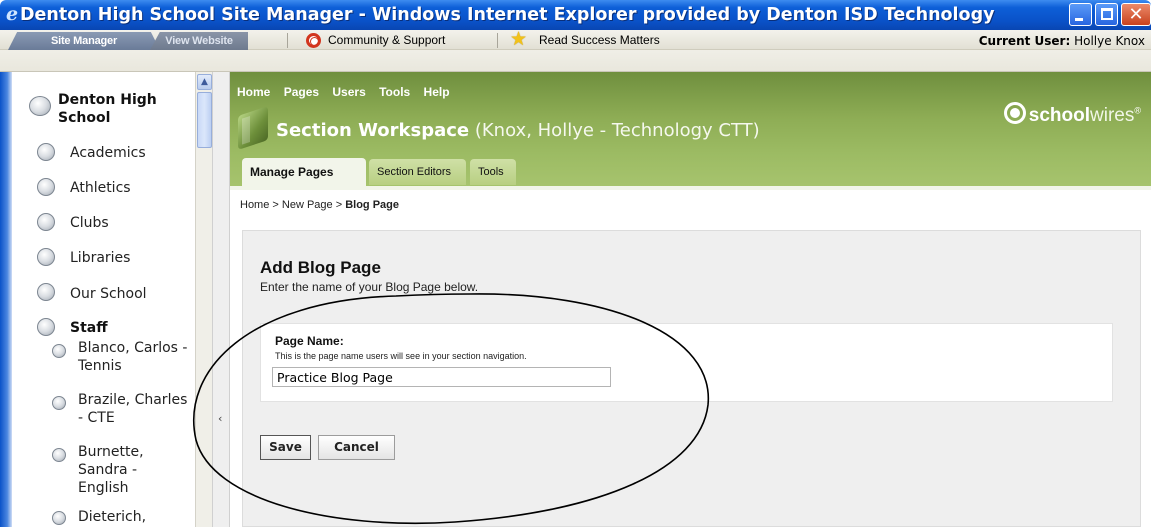  I want to click on workspace-title-user: (Knox, Hollye - Technology CTT), so click(617, 130).